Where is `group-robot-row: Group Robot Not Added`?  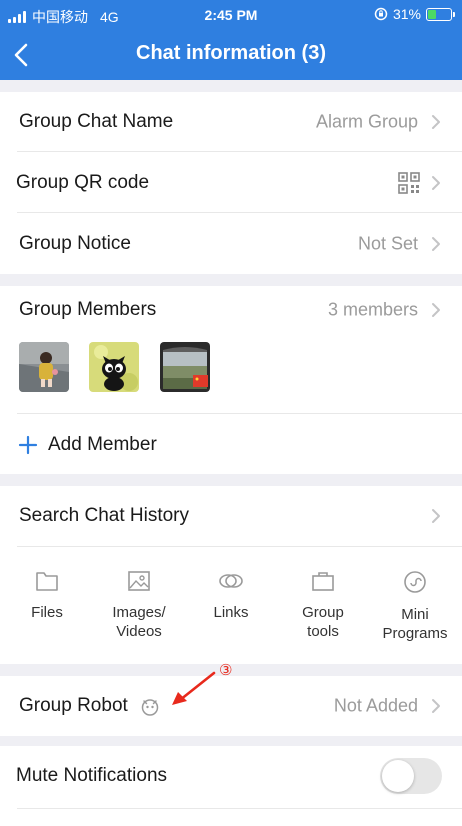
group-robot-row: Group Robot Not Added is located at coordinates (231, 706).